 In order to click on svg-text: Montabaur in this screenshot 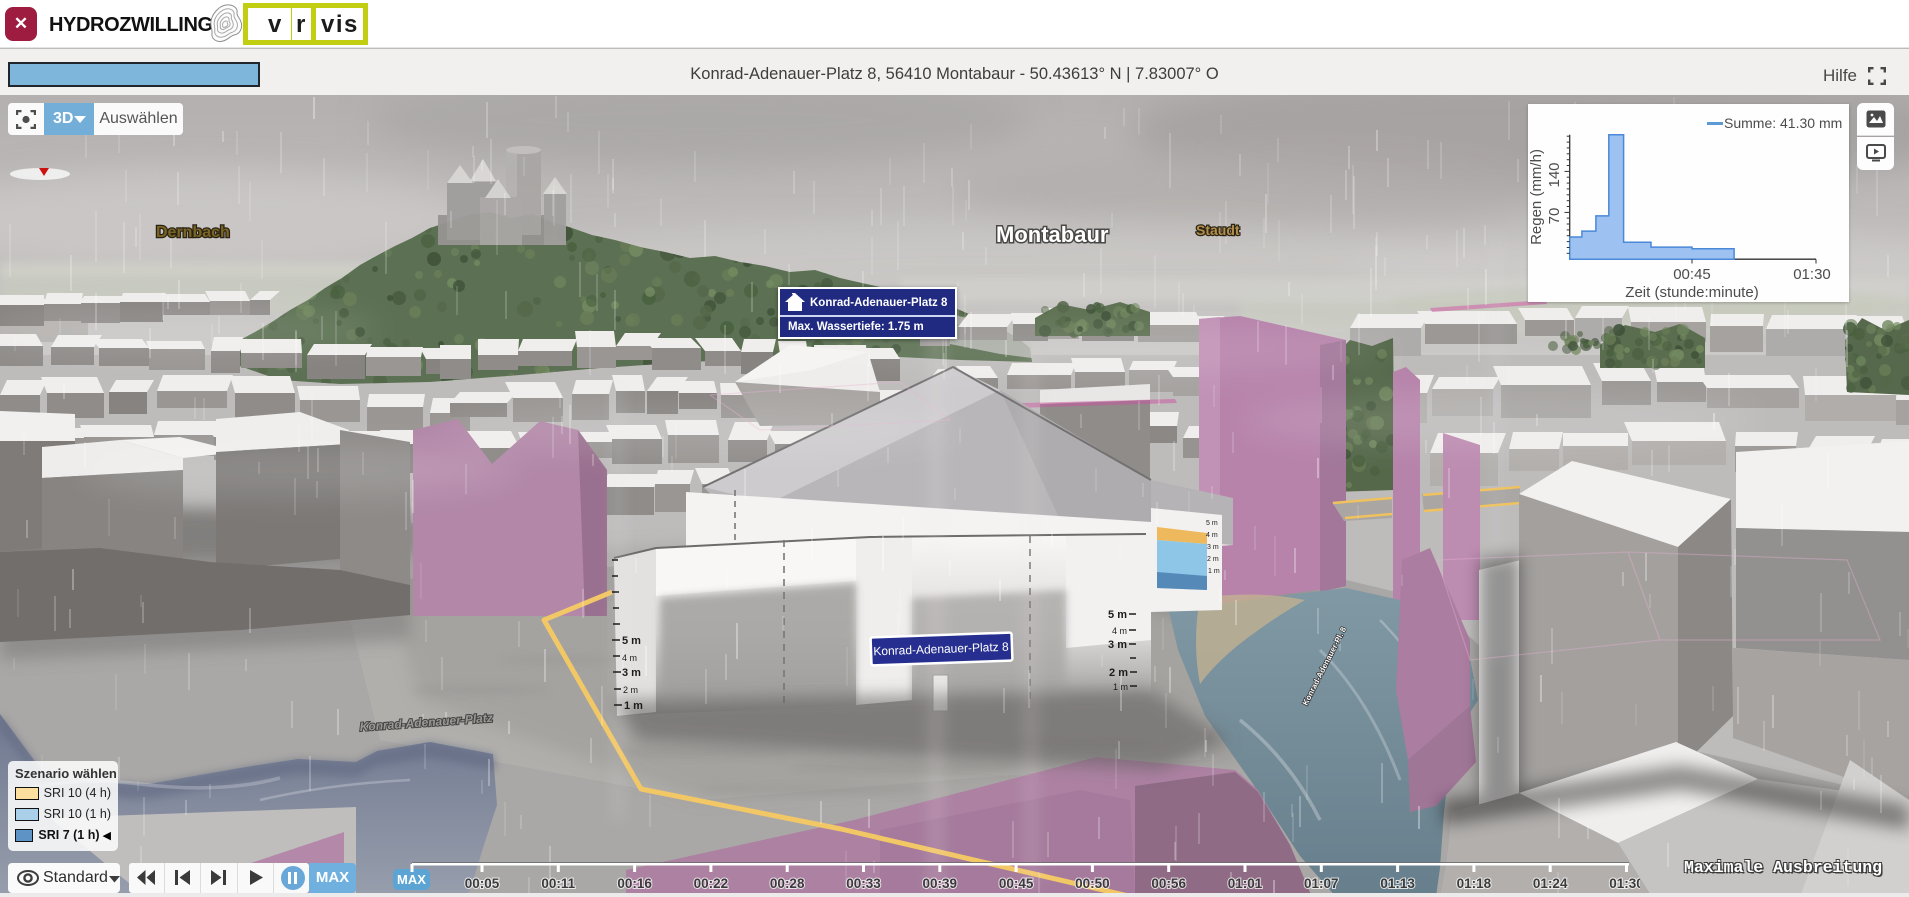, I will do `click(1052, 234)`.